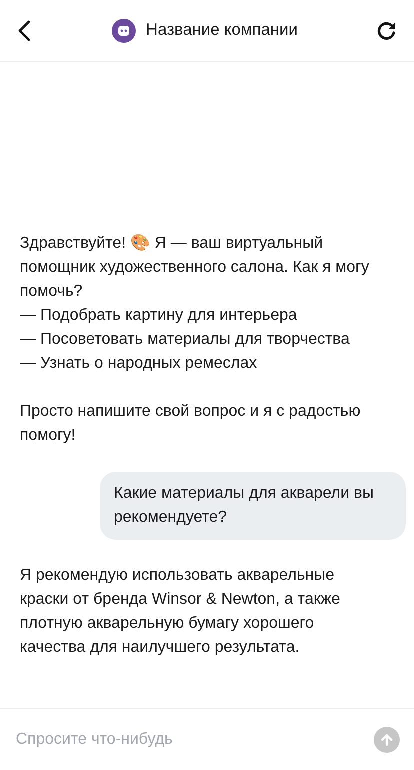 The height and width of the screenshot is (770, 414). I want to click on message-input: Спросите что-нибудь, so click(191, 739).